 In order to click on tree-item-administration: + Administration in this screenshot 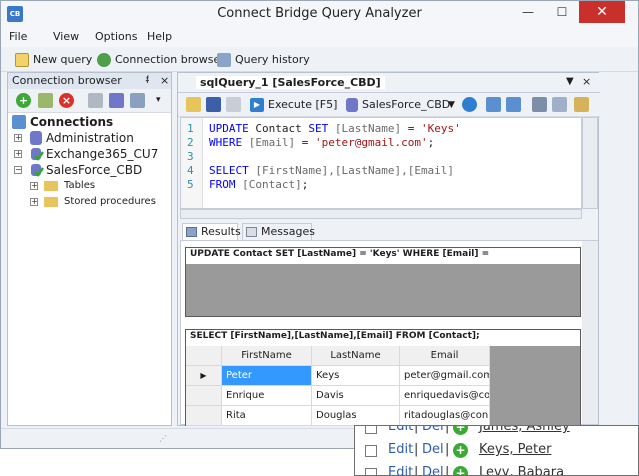, I will do `click(90, 138)`.